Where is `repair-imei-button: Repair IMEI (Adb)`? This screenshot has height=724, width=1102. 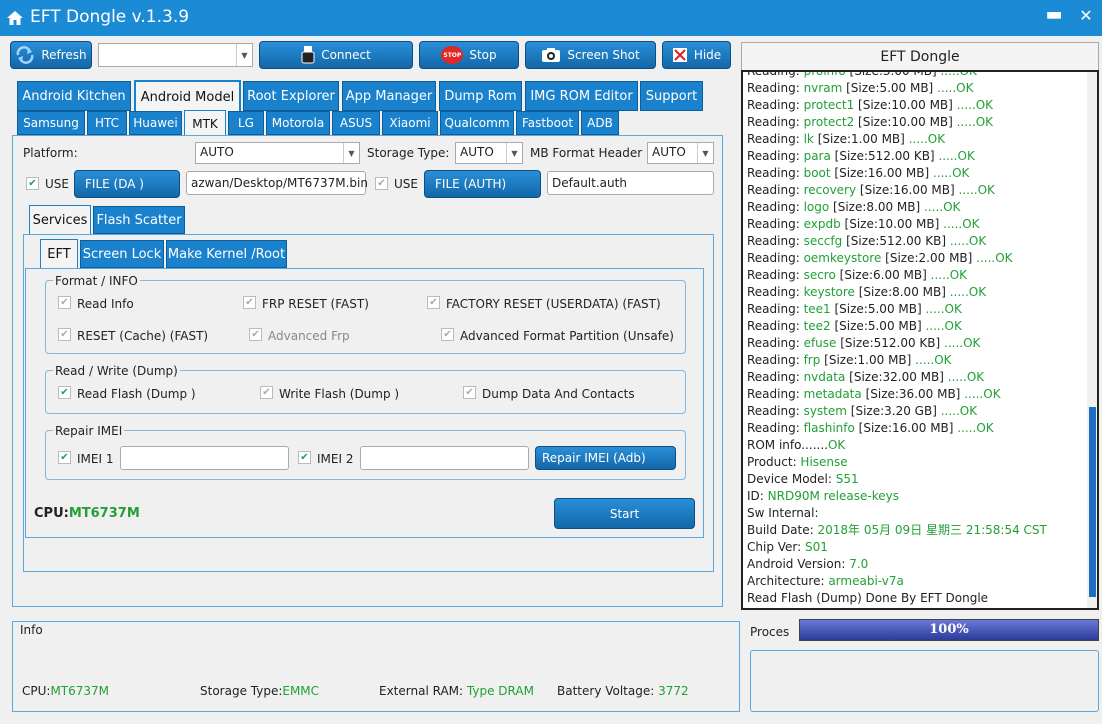
repair-imei-button: Repair IMEI (Adb) is located at coordinates (605, 458).